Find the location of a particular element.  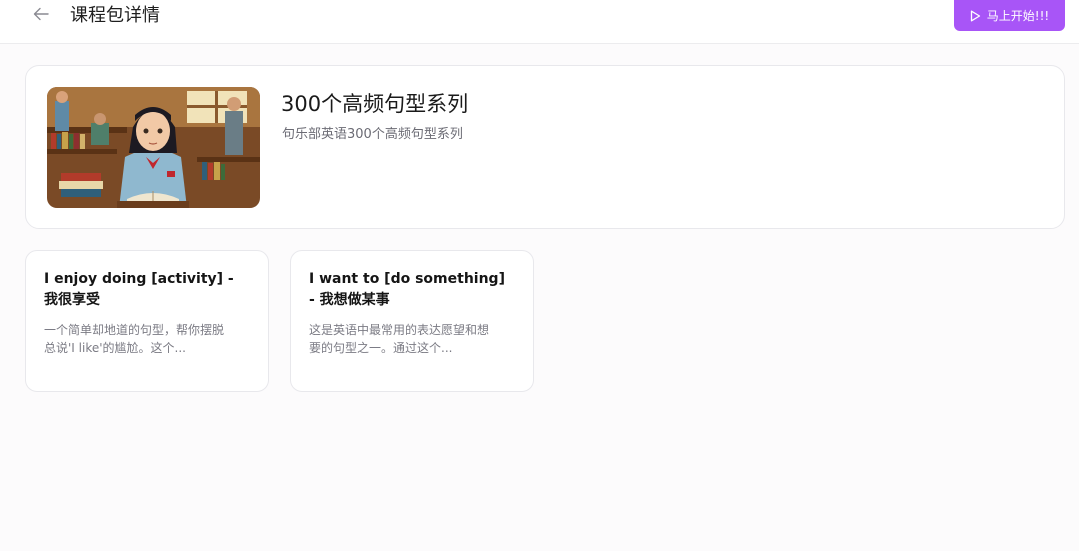

start-button-label: 马上开始!!! is located at coordinates (1018, 16).